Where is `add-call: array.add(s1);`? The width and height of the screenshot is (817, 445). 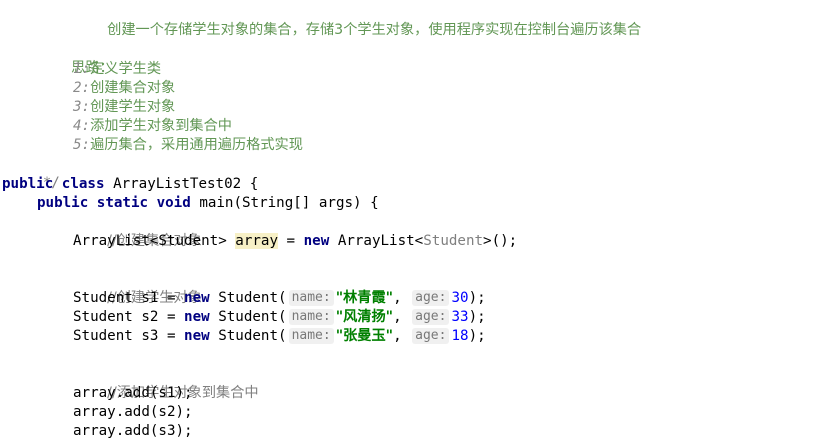
add-call: array.add(s1); is located at coordinates (133, 393).